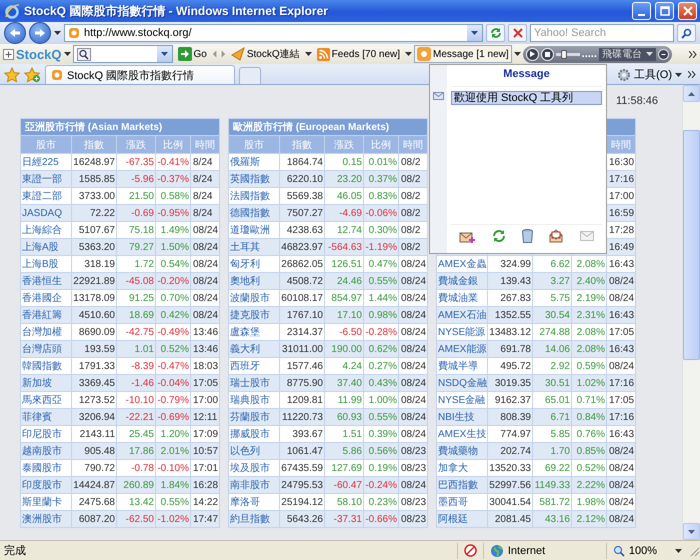 Image resolution: width=700 pixels, height=560 pixels. What do you see at coordinates (254, 315) in the screenshot?
I see `table-cell: 捷克股市` at bounding box center [254, 315].